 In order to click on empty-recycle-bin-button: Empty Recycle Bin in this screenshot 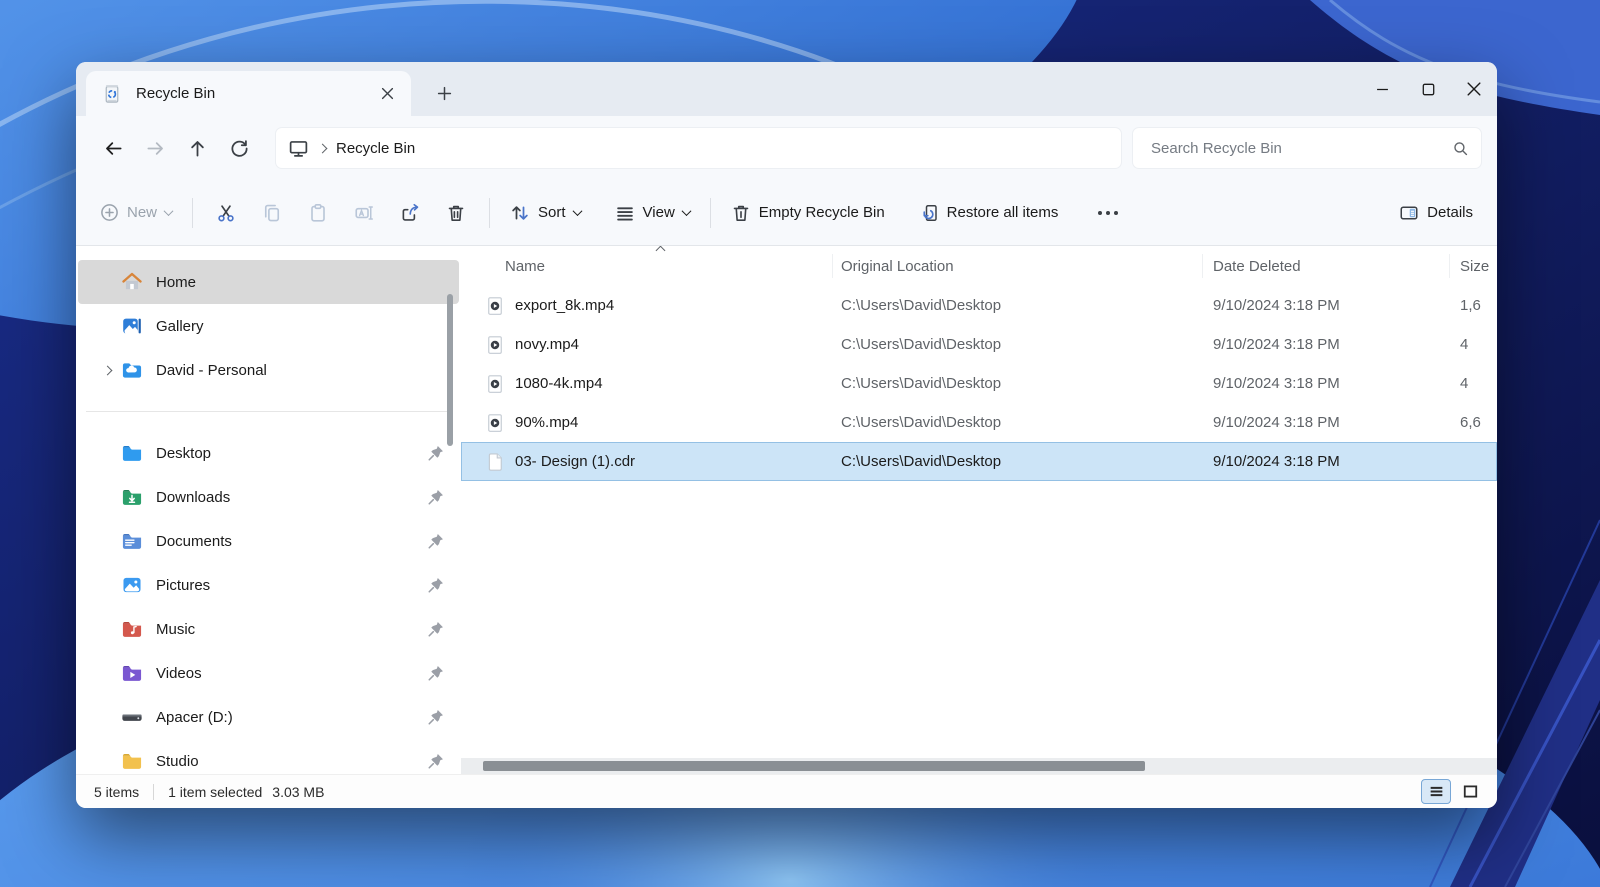, I will do `click(808, 213)`.